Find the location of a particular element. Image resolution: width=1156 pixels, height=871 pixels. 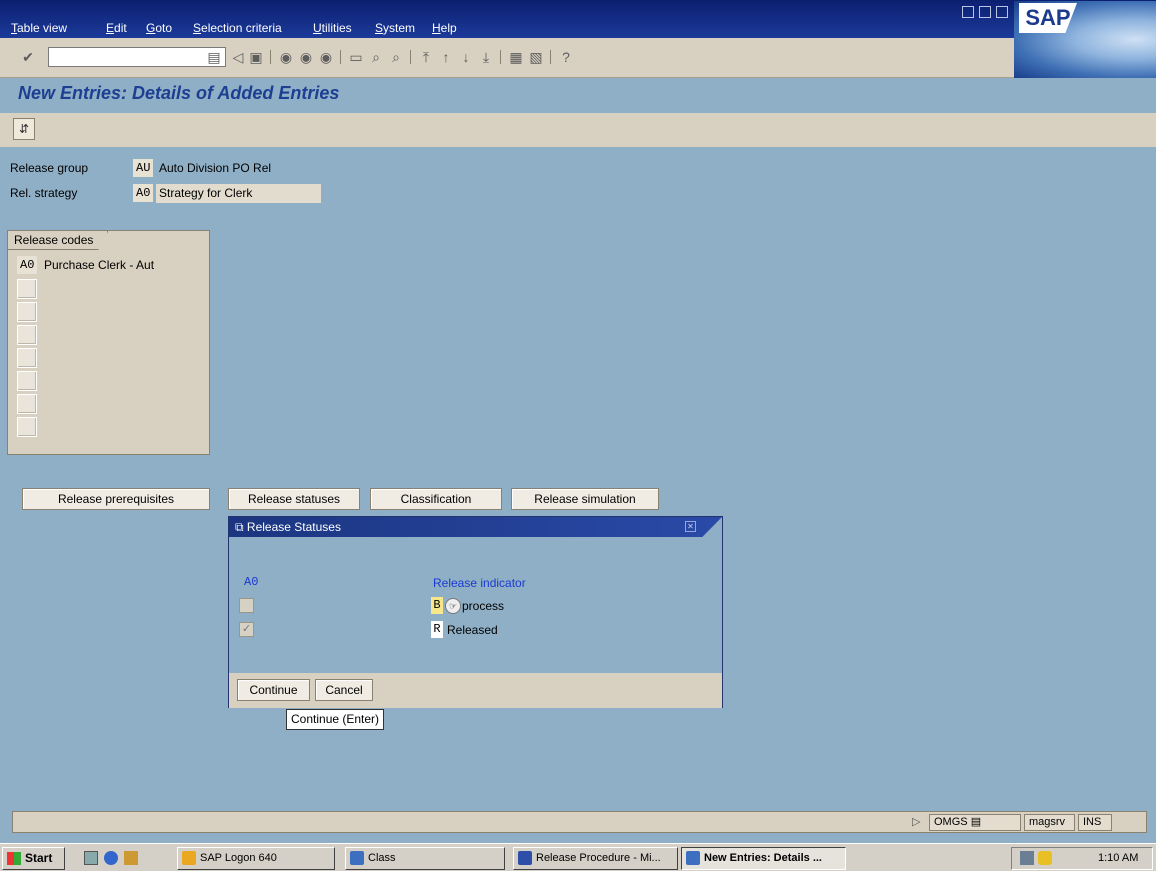

maximize-icon is located at coordinates (985, 12).